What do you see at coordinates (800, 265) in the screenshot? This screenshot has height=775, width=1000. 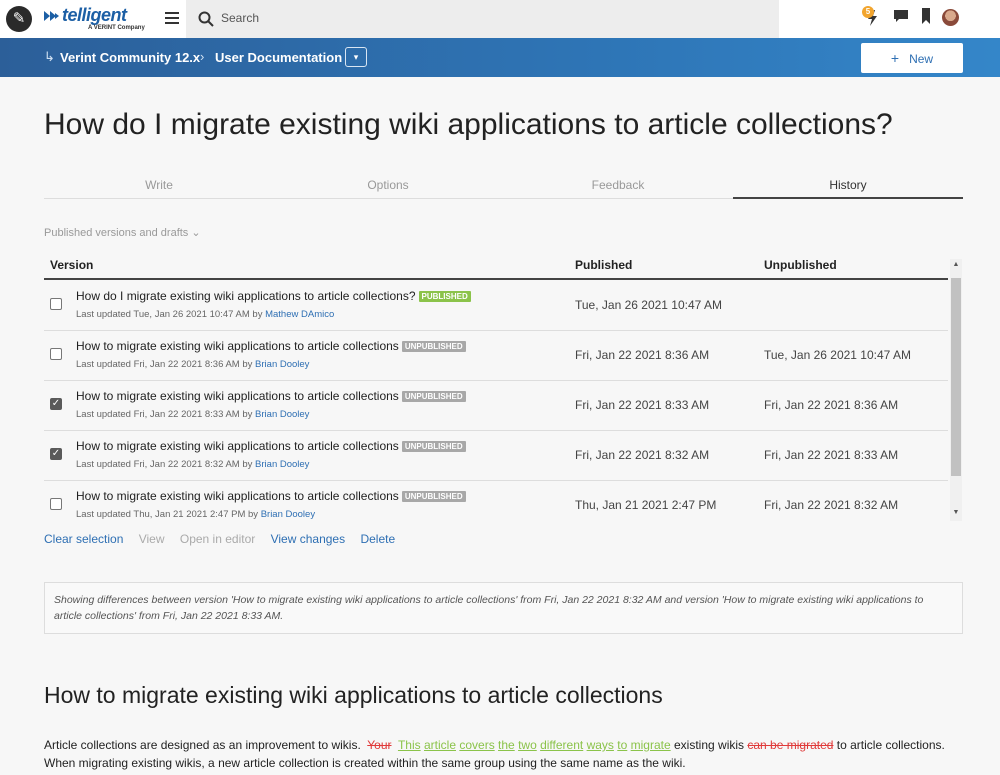 I see `column-header-unpublished: Unpublished` at bounding box center [800, 265].